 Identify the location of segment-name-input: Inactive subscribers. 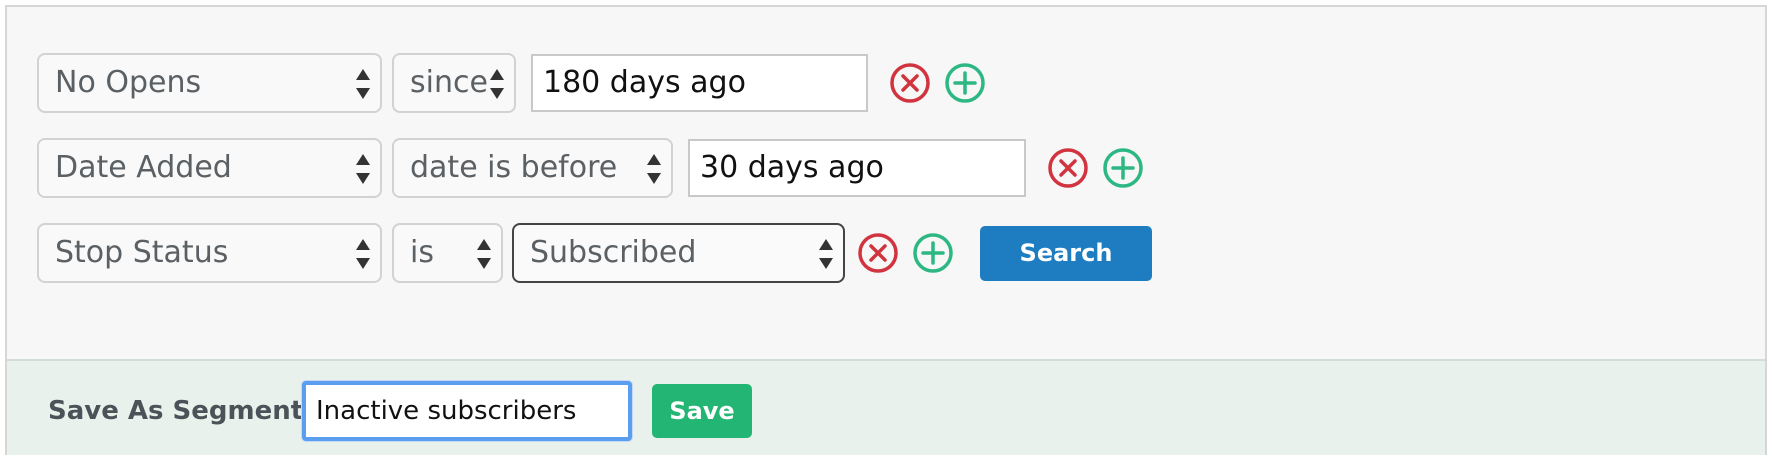
(467, 411).